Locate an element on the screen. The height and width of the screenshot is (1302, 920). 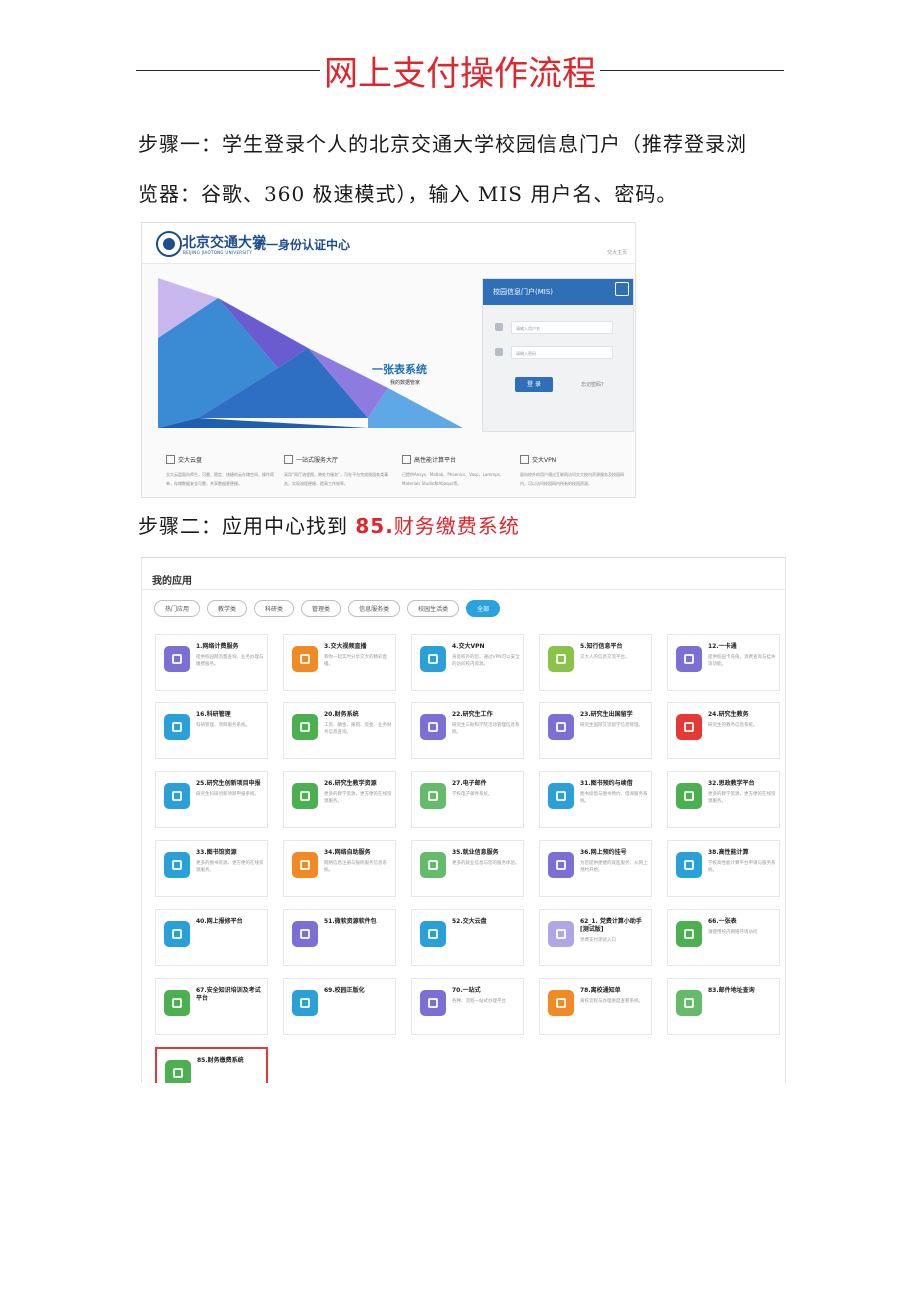
filter-teaching: 教学类 is located at coordinates (227, 608).